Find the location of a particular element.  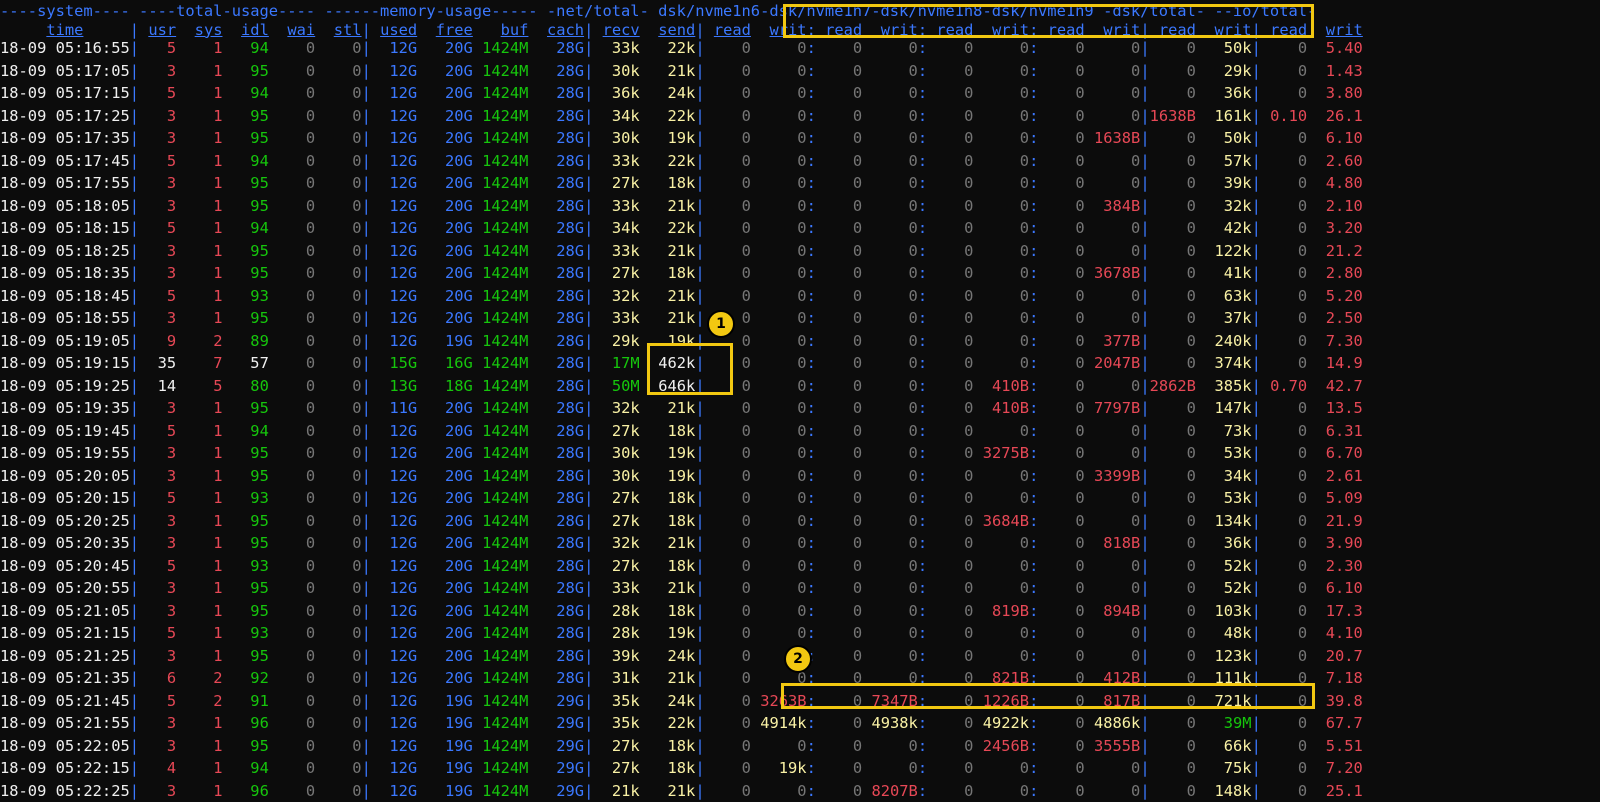

cell-recv: 32k is located at coordinates (616, 296).